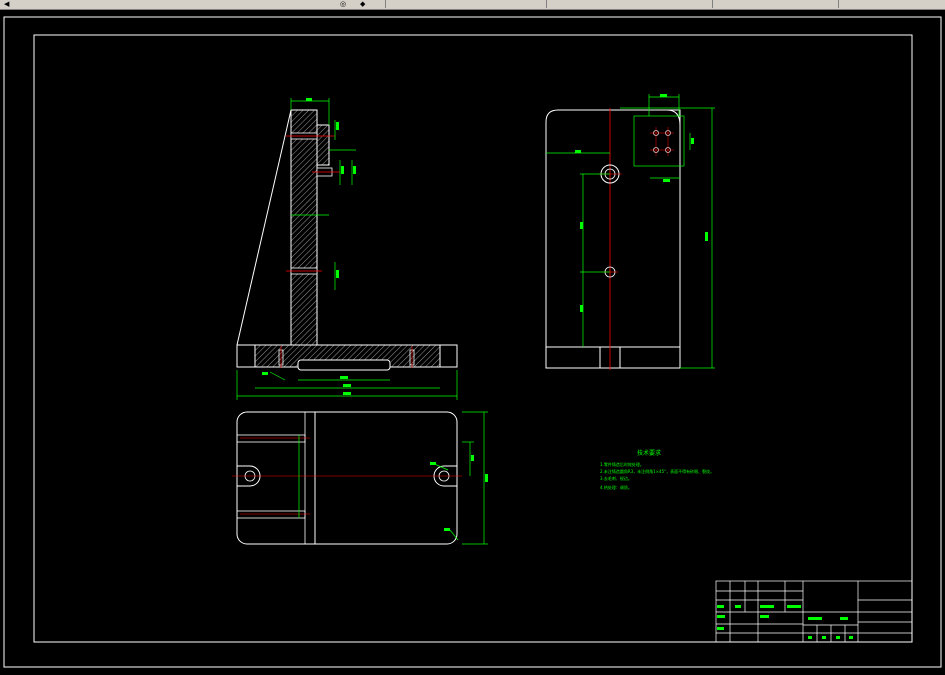 The height and width of the screenshot is (675, 945). I want to click on front-section-view, so click(347, 249).